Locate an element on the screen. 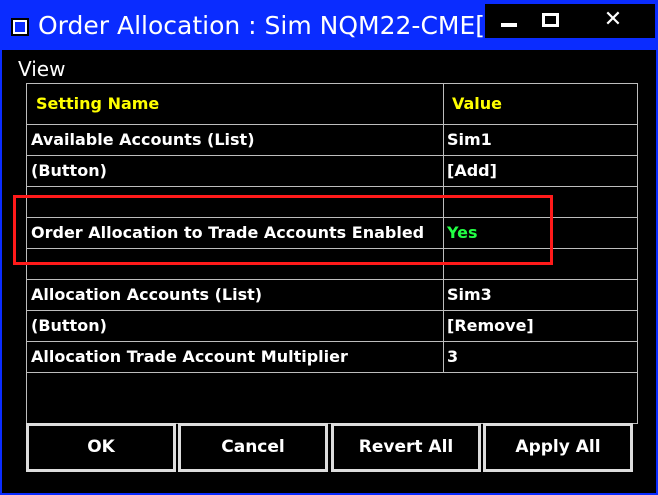  grid-row-multiplier: Allocation Trade Account Multiplier 3 is located at coordinates (332, 357).